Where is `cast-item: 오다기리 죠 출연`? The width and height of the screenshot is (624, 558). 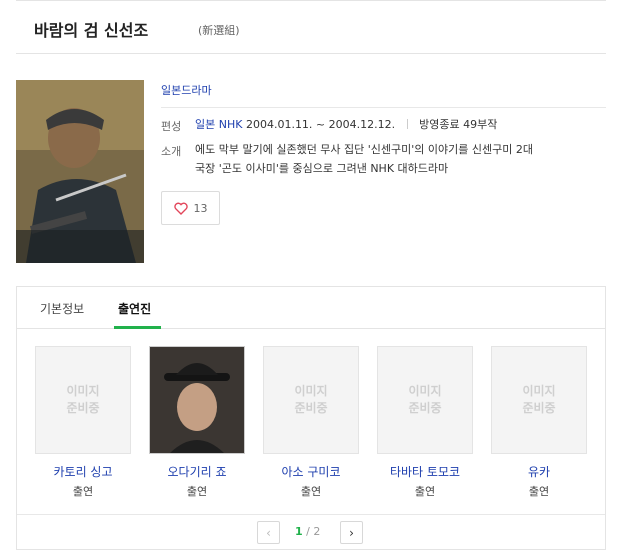 cast-item: 오다기리 죠 출연 is located at coordinates (197, 422).